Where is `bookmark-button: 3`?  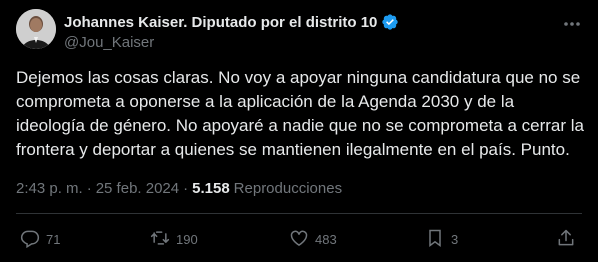 bookmark-button: 3 is located at coordinates (441, 239).